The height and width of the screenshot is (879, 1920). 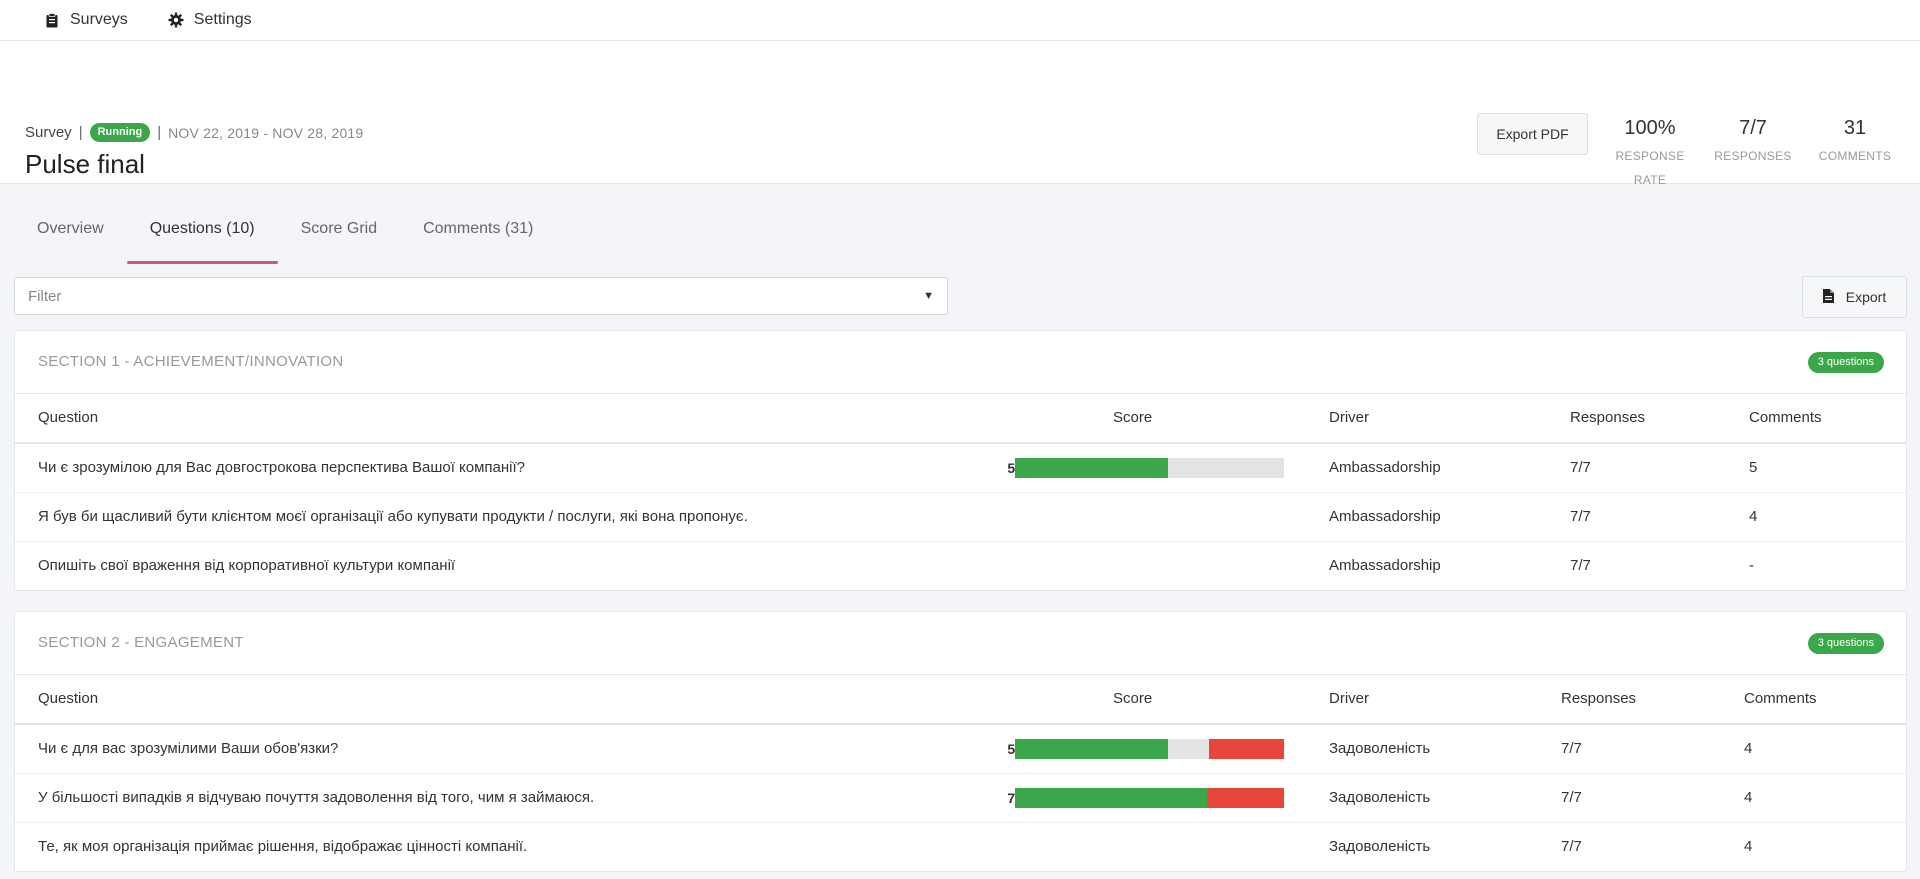 I want to click on nav-settings-label: Settings, so click(x=222, y=19).